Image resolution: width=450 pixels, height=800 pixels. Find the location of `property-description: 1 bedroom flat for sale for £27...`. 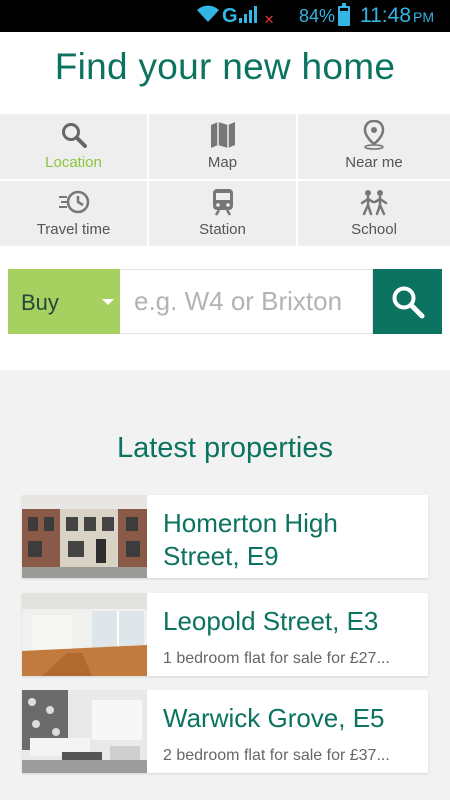

property-description: 1 bedroom flat for sale for £27... is located at coordinates (276, 658).